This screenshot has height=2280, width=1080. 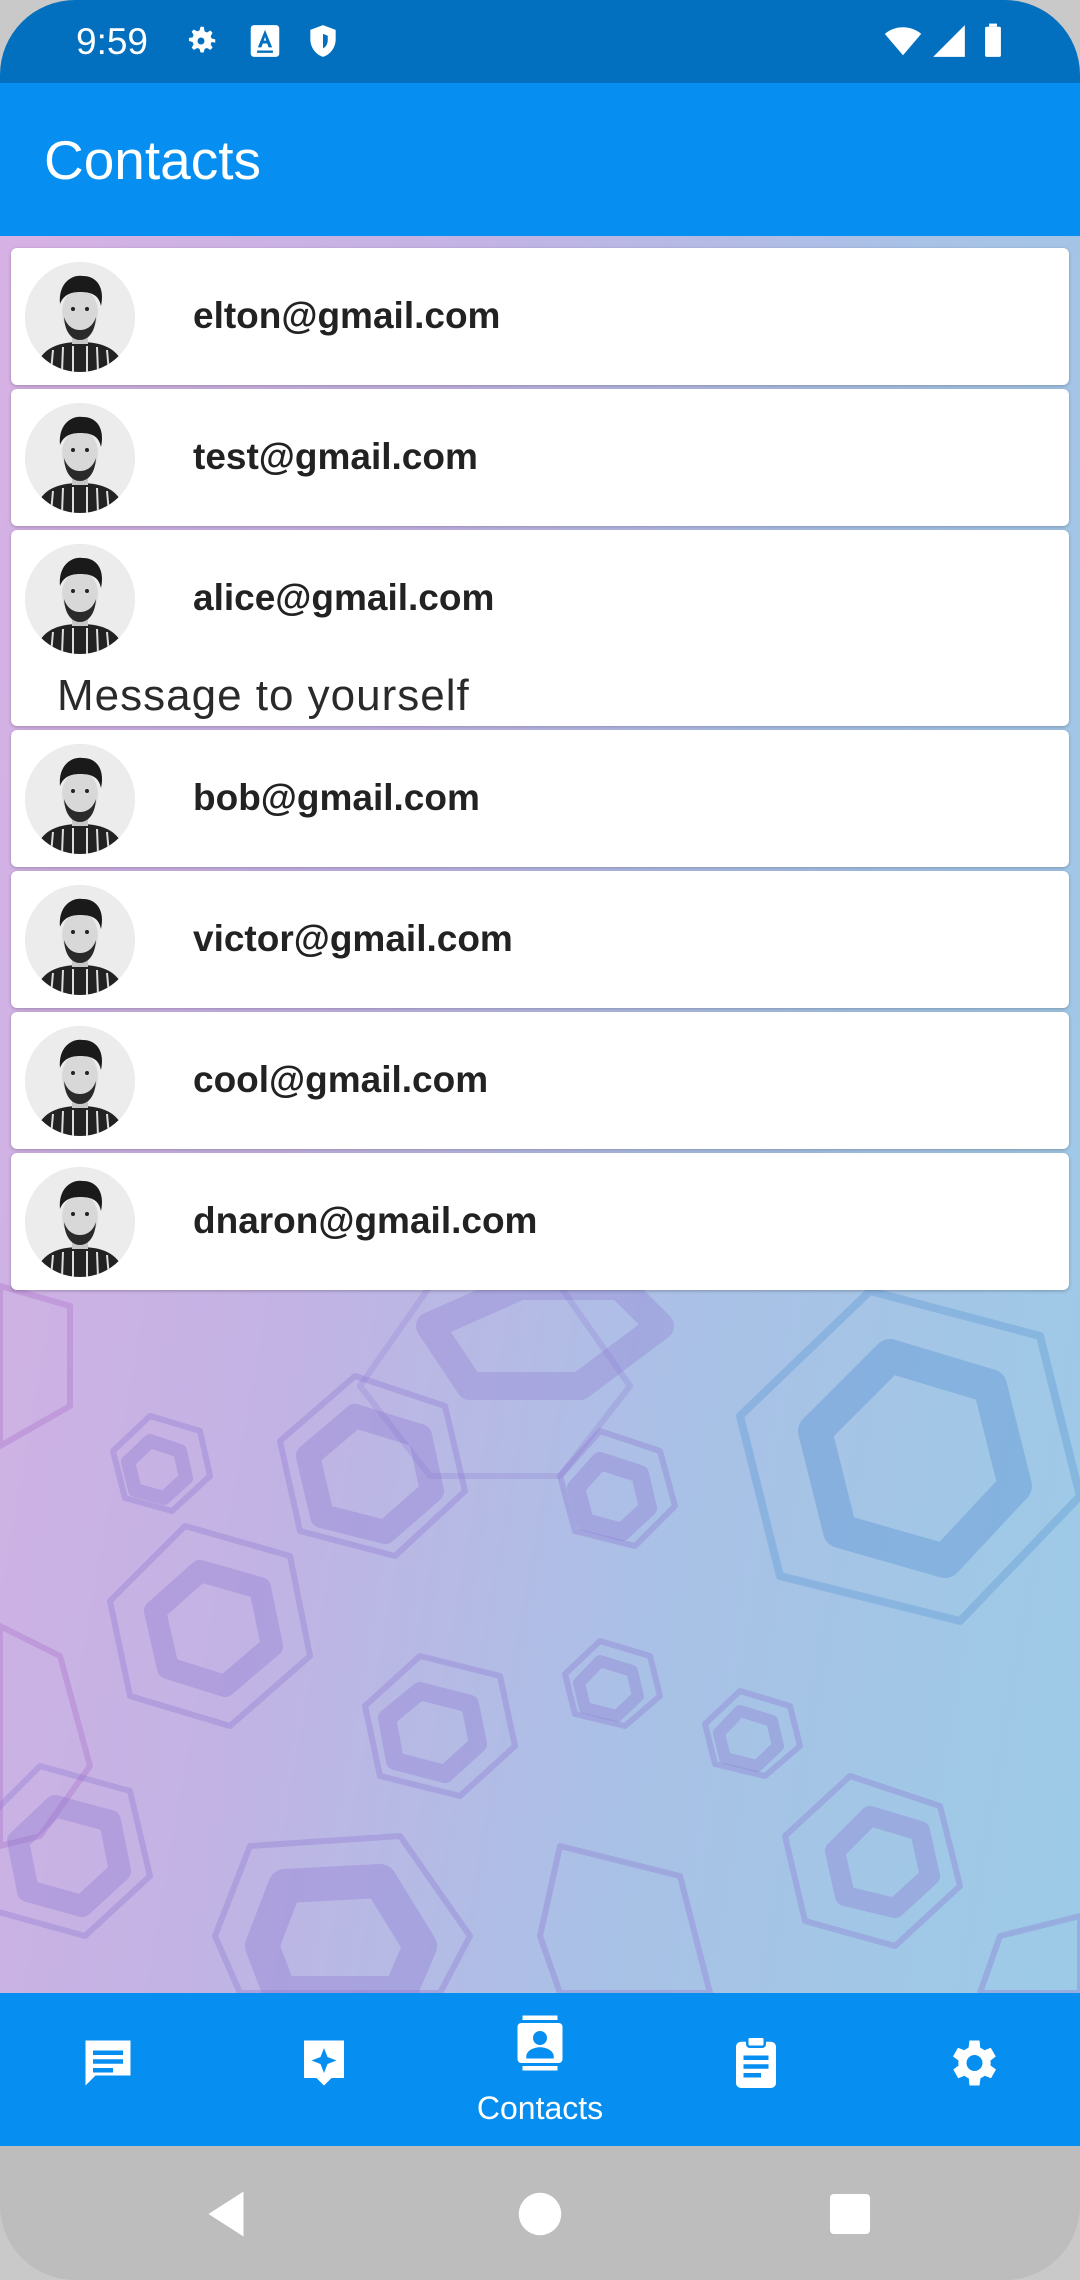 What do you see at coordinates (265, 41) in the screenshot?
I see `font-a-icon` at bounding box center [265, 41].